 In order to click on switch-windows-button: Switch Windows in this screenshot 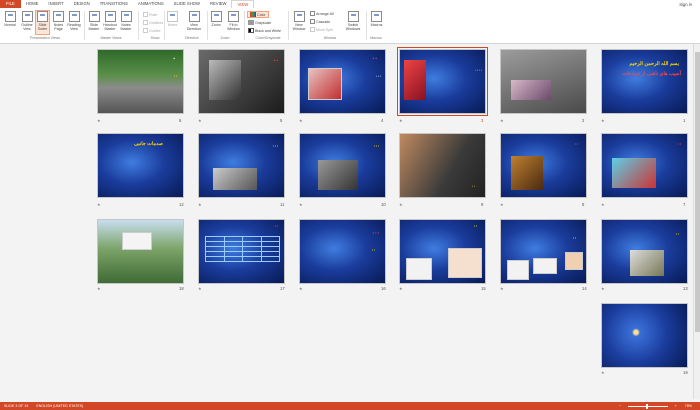, I will do `click(353, 21)`.